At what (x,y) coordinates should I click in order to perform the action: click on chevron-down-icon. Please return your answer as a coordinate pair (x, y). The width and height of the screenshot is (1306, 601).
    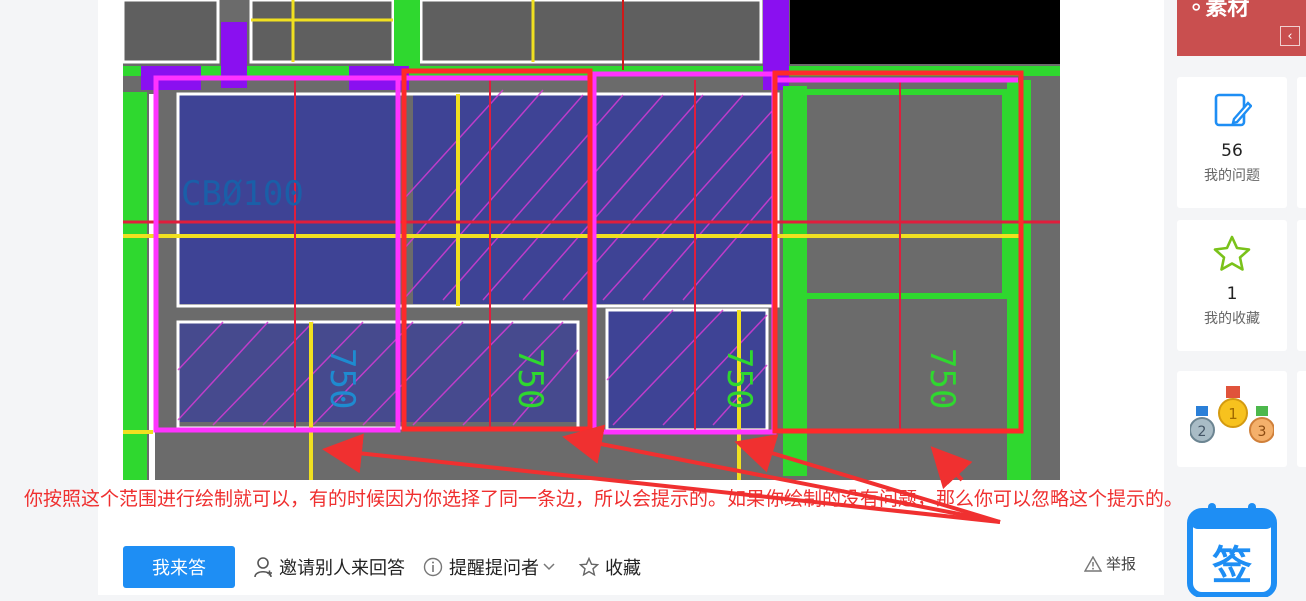
    Looking at the image, I should click on (549, 567).